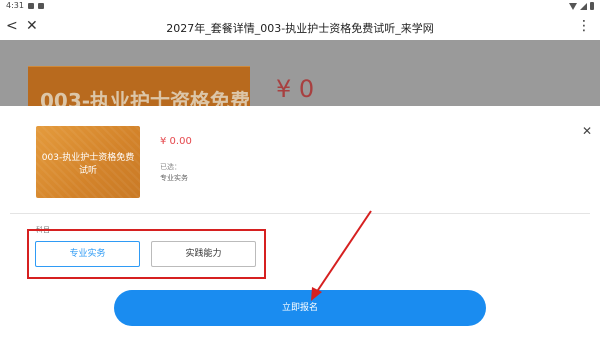 Image resolution: width=600 pixels, height=338 pixels. What do you see at coordinates (176, 141) in the screenshot?
I see `course-price: ¥ 0.00` at bounding box center [176, 141].